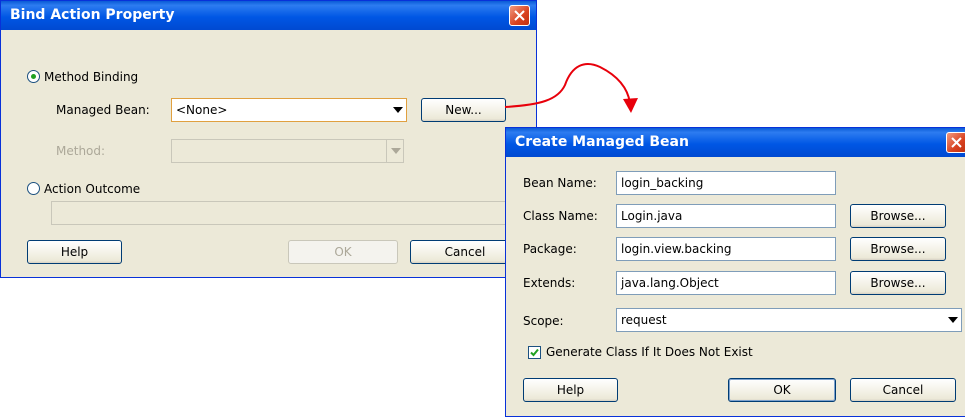  What do you see at coordinates (735, 142) in the screenshot?
I see `create-dialog-titlebar: Create Managed Bean` at bounding box center [735, 142].